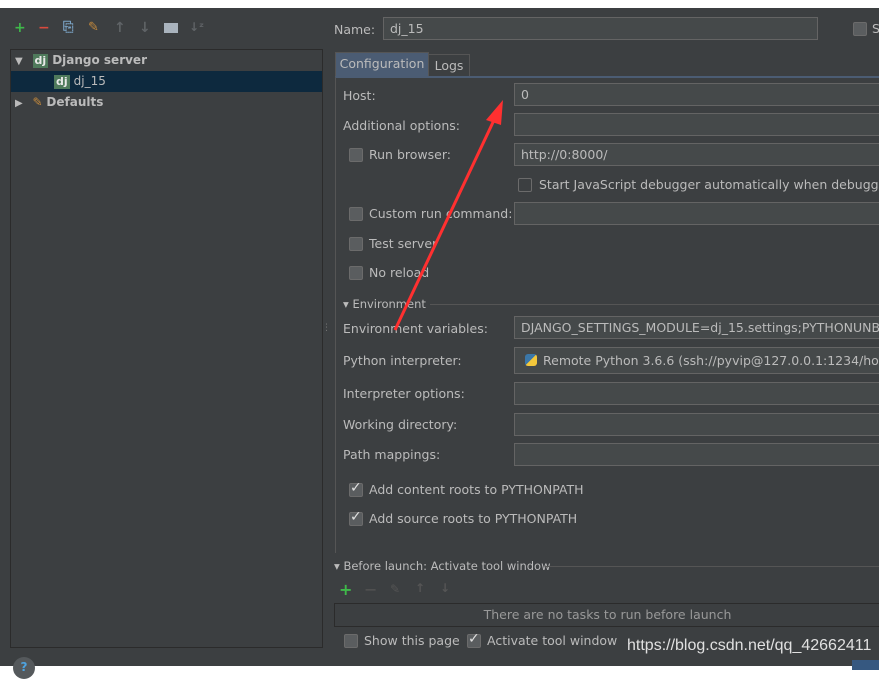 This screenshot has width=879, height=679. What do you see at coordinates (494, 112) in the screenshot?
I see `arrow-head` at bounding box center [494, 112].